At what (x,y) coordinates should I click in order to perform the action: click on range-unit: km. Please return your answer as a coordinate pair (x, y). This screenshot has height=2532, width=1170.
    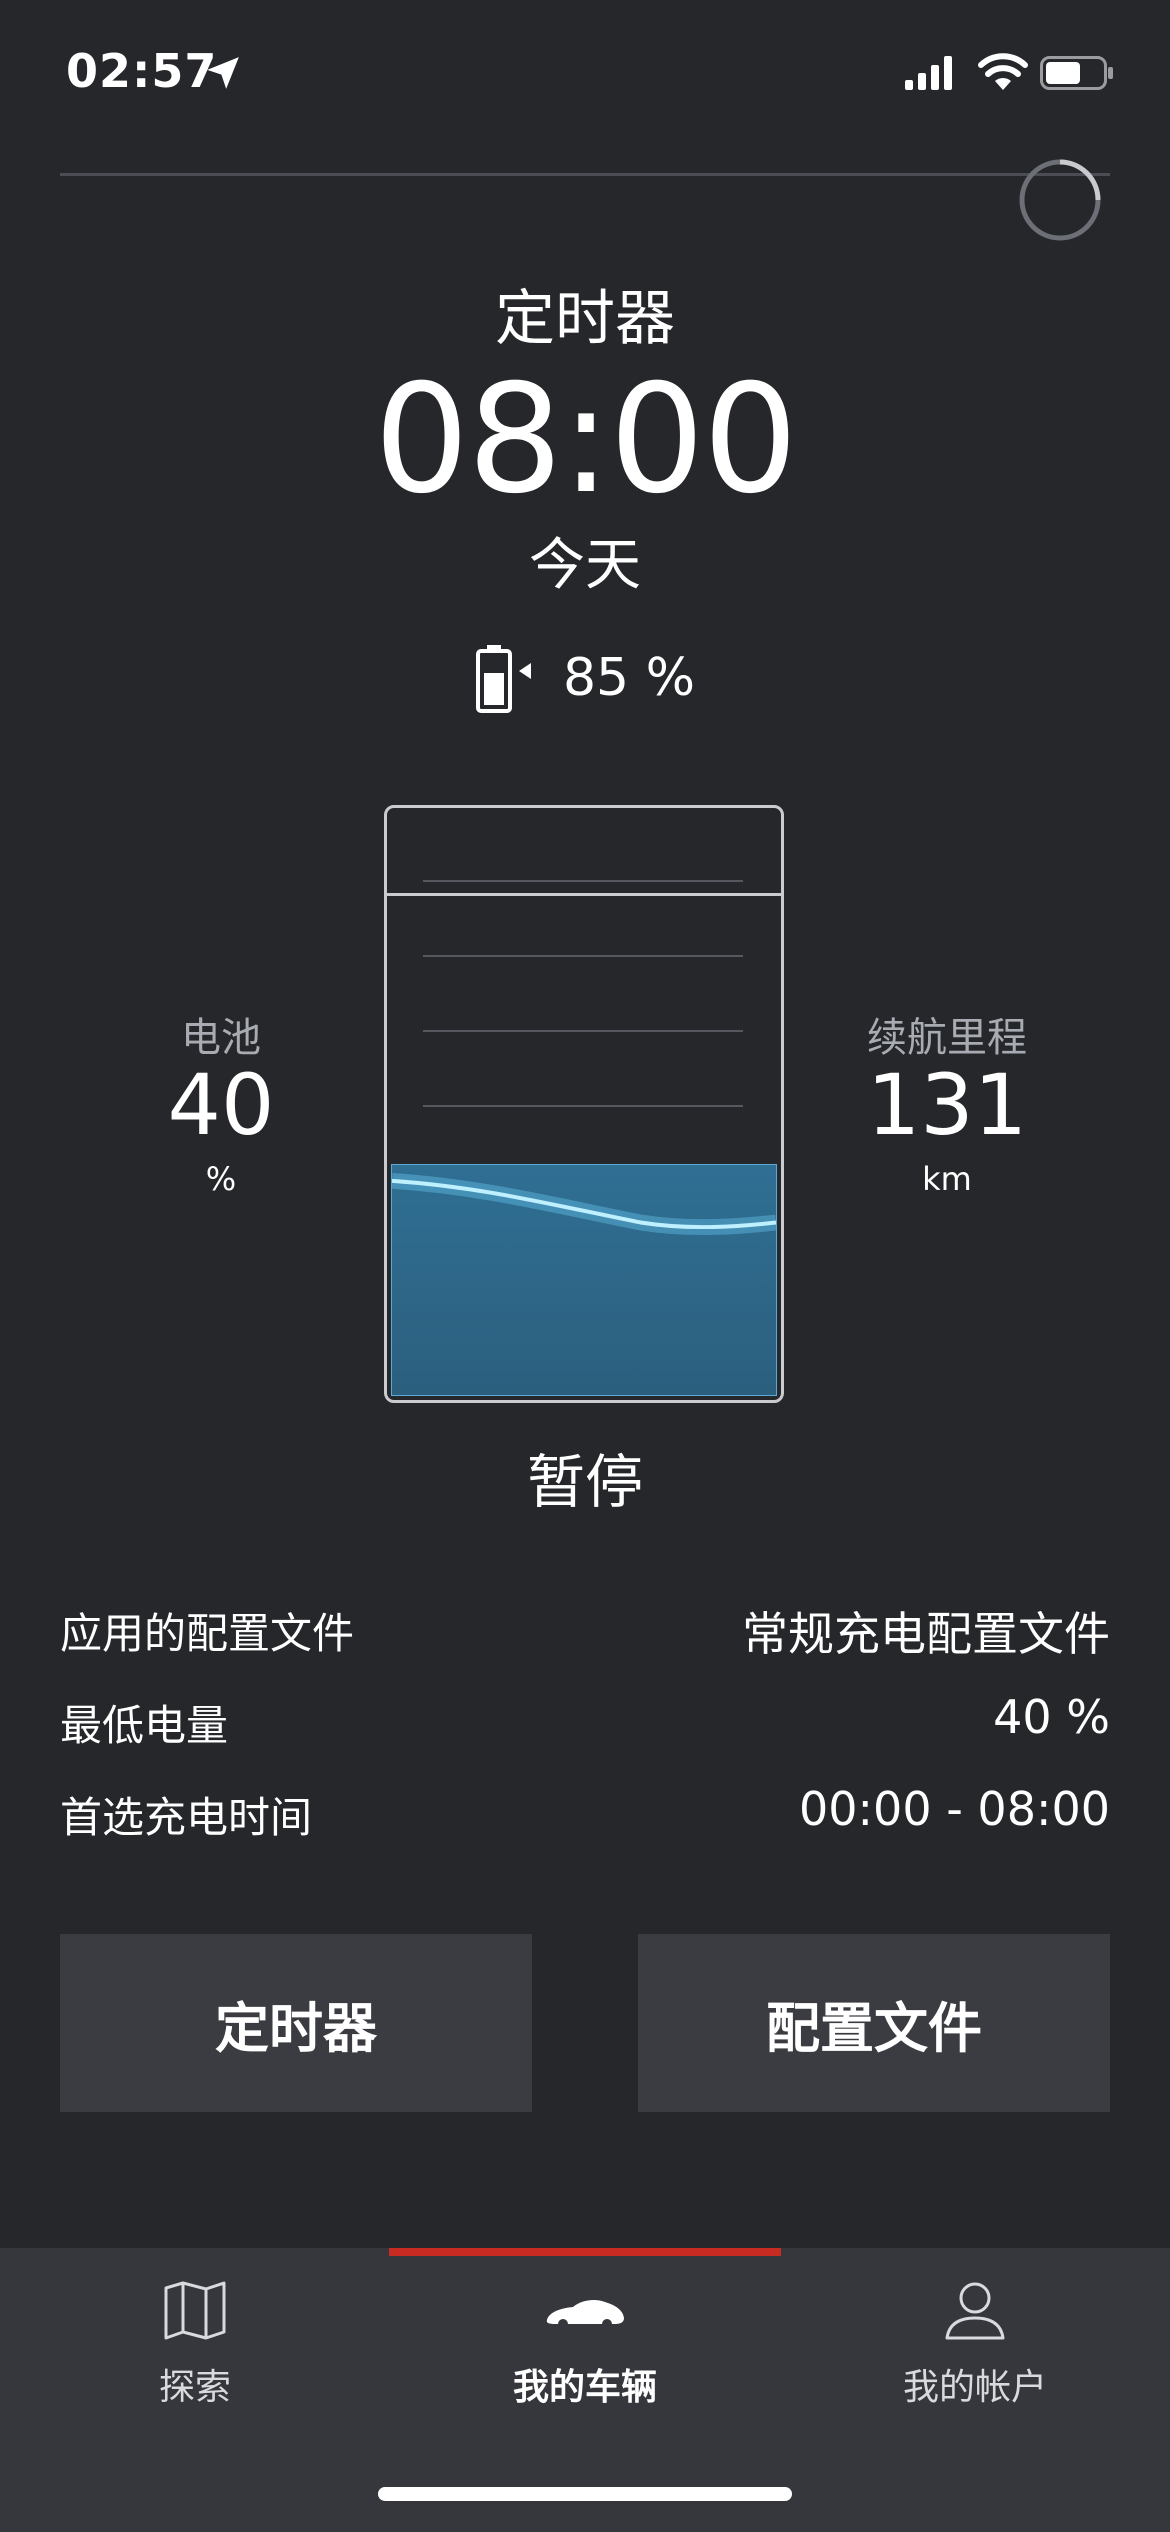
    Looking at the image, I should click on (947, 1179).